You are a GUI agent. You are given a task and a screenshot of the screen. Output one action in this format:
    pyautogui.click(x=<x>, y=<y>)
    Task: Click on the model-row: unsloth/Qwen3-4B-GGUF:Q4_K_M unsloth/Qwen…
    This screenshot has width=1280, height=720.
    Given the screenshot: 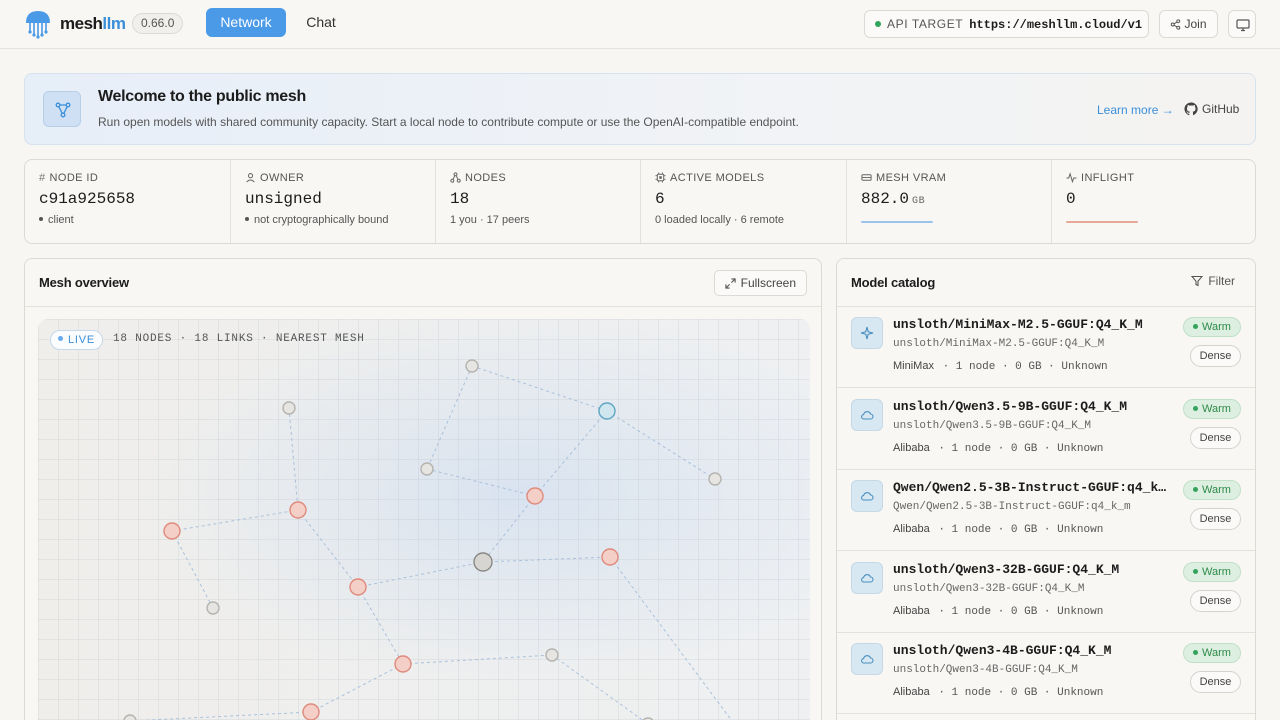 What is the action you would take?
    pyautogui.click(x=1046, y=673)
    